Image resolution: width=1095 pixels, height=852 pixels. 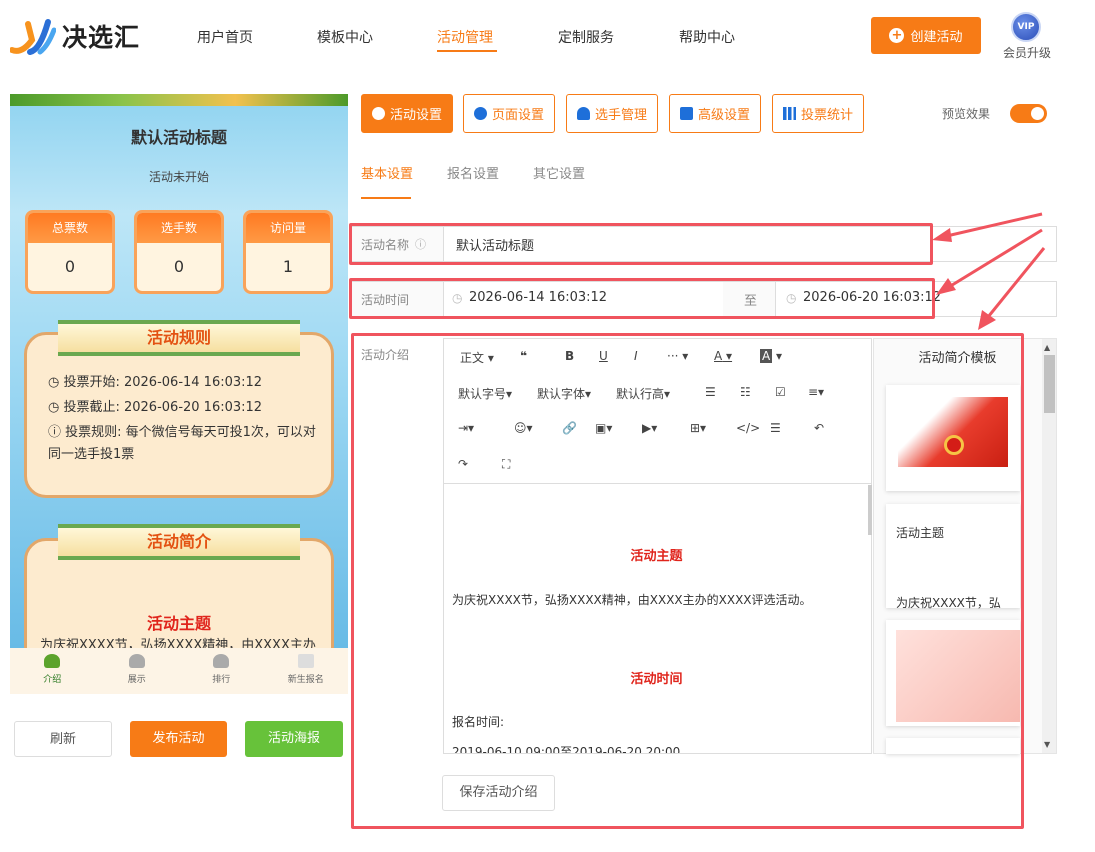 What do you see at coordinates (52, 661) in the screenshot?
I see `home-icon` at bounding box center [52, 661].